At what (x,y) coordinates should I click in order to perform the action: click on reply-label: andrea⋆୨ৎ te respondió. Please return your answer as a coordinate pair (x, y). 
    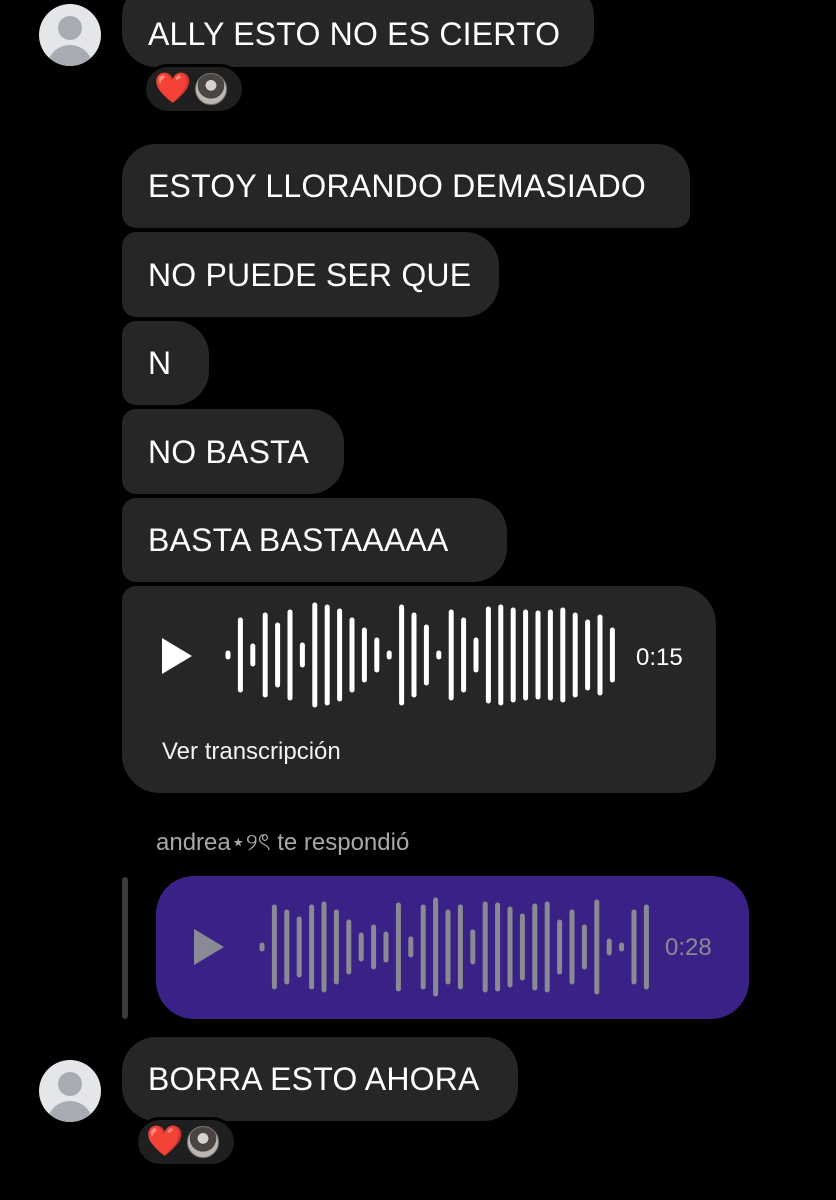
    Looking at the image, I should click on (283, 842).